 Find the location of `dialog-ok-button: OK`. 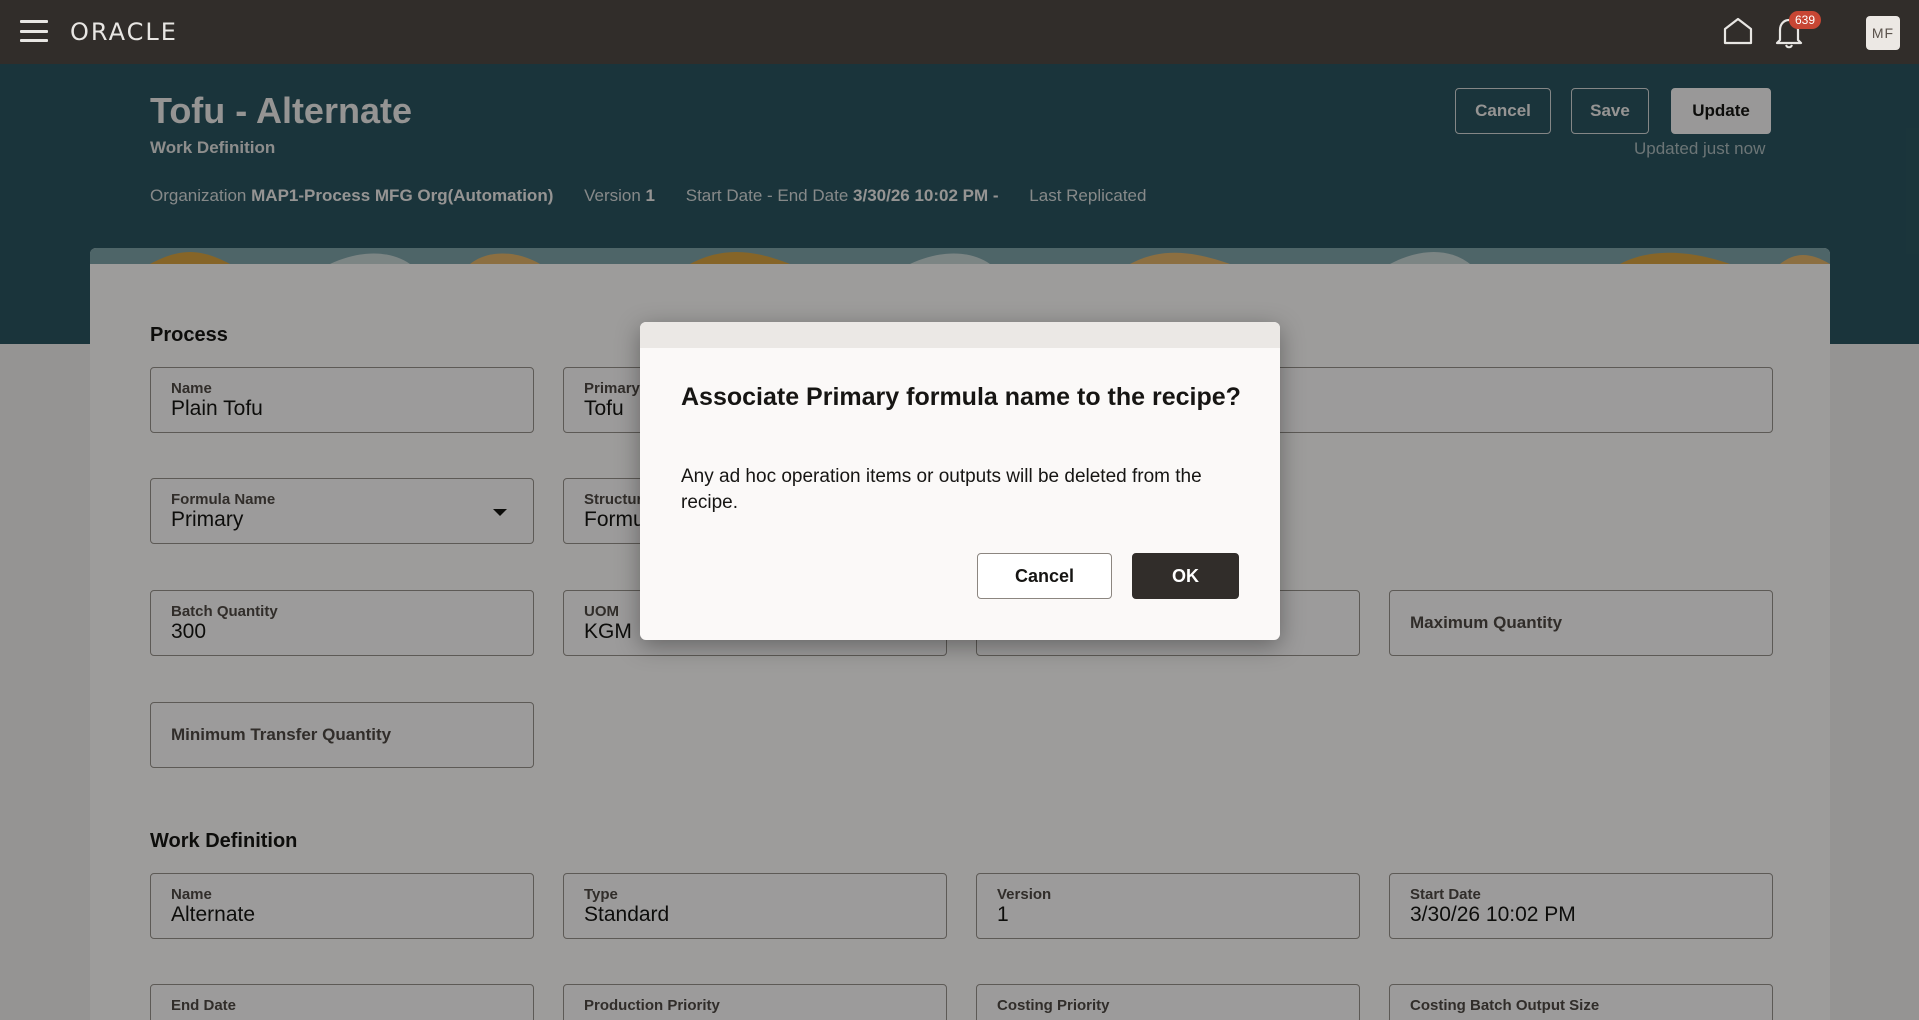

dialog-ok-button: OK is located at coordinates (1185, 576).